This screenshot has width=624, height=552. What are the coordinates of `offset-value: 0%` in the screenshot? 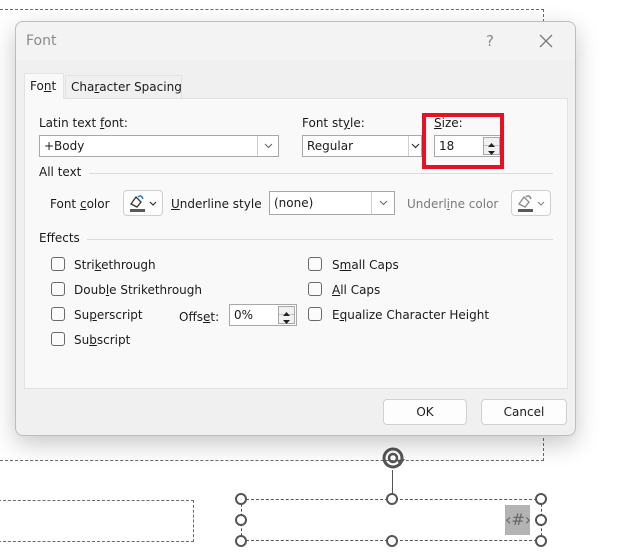 It's located at (244, 315).